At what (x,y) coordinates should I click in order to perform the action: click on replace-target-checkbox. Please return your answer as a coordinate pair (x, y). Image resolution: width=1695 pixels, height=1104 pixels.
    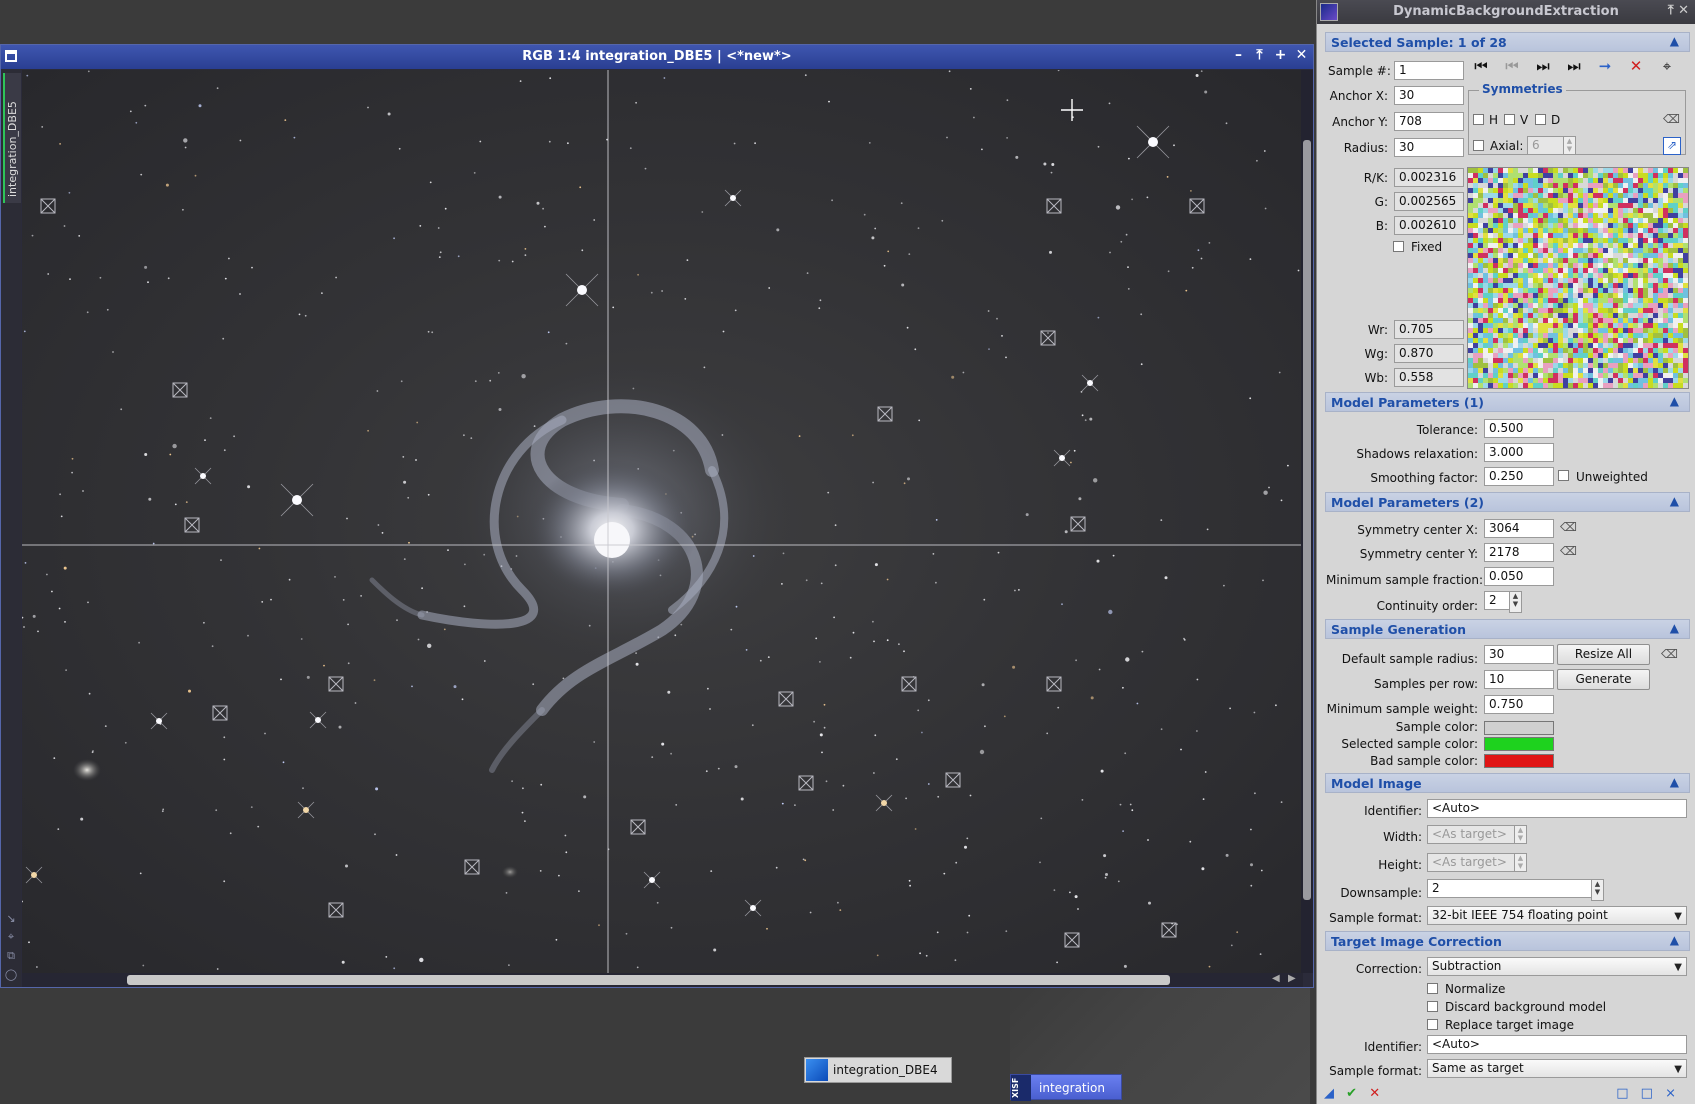
    Looking at the image, I should click on (1432, 1024).